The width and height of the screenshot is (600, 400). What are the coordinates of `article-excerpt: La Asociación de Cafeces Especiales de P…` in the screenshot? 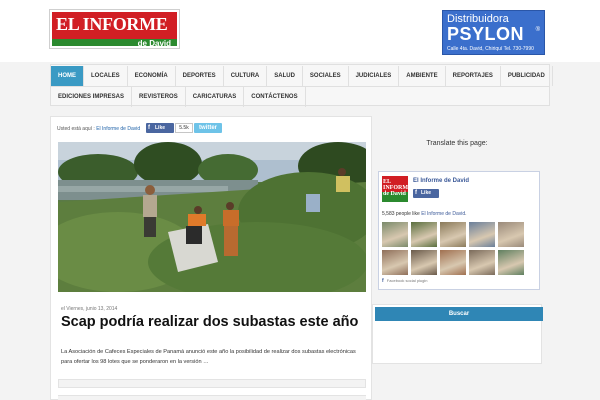 It's located at (208, 357).